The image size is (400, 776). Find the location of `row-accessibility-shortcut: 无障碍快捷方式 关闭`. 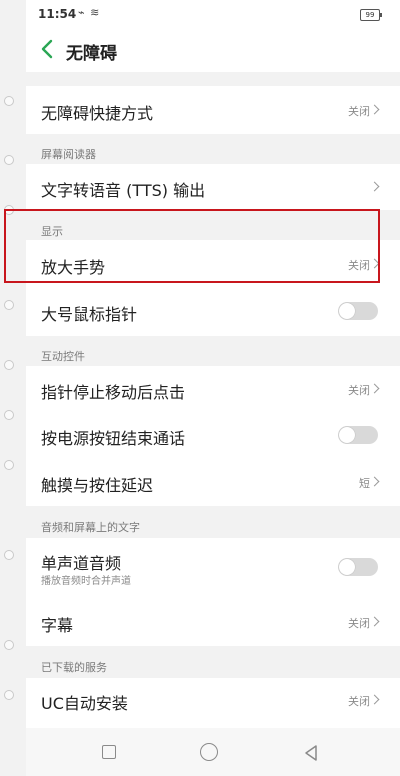

row-accessibility-shortcut: 无障碍快捷方式 关闭 is located at coordinates (213, 110).